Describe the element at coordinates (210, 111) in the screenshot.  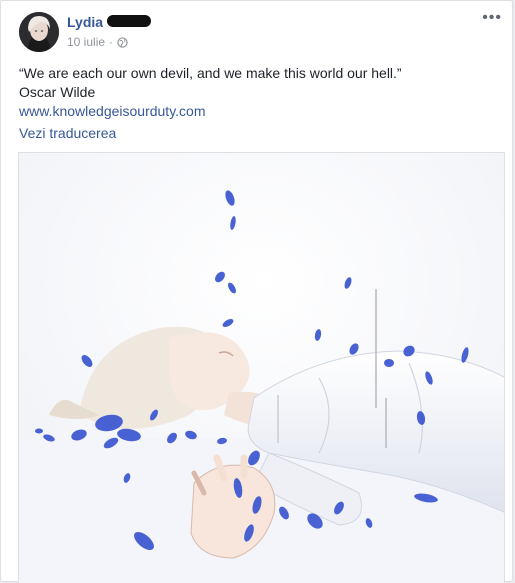
I see `external-link: www.knowledgeisourduty.com` at that location.